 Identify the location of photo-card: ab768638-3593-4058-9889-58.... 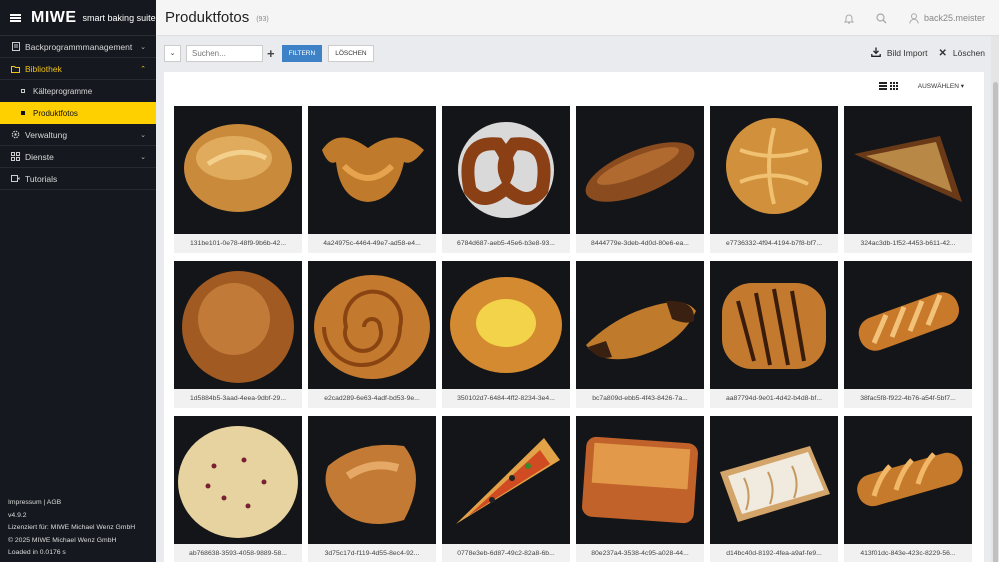
(238, 489).